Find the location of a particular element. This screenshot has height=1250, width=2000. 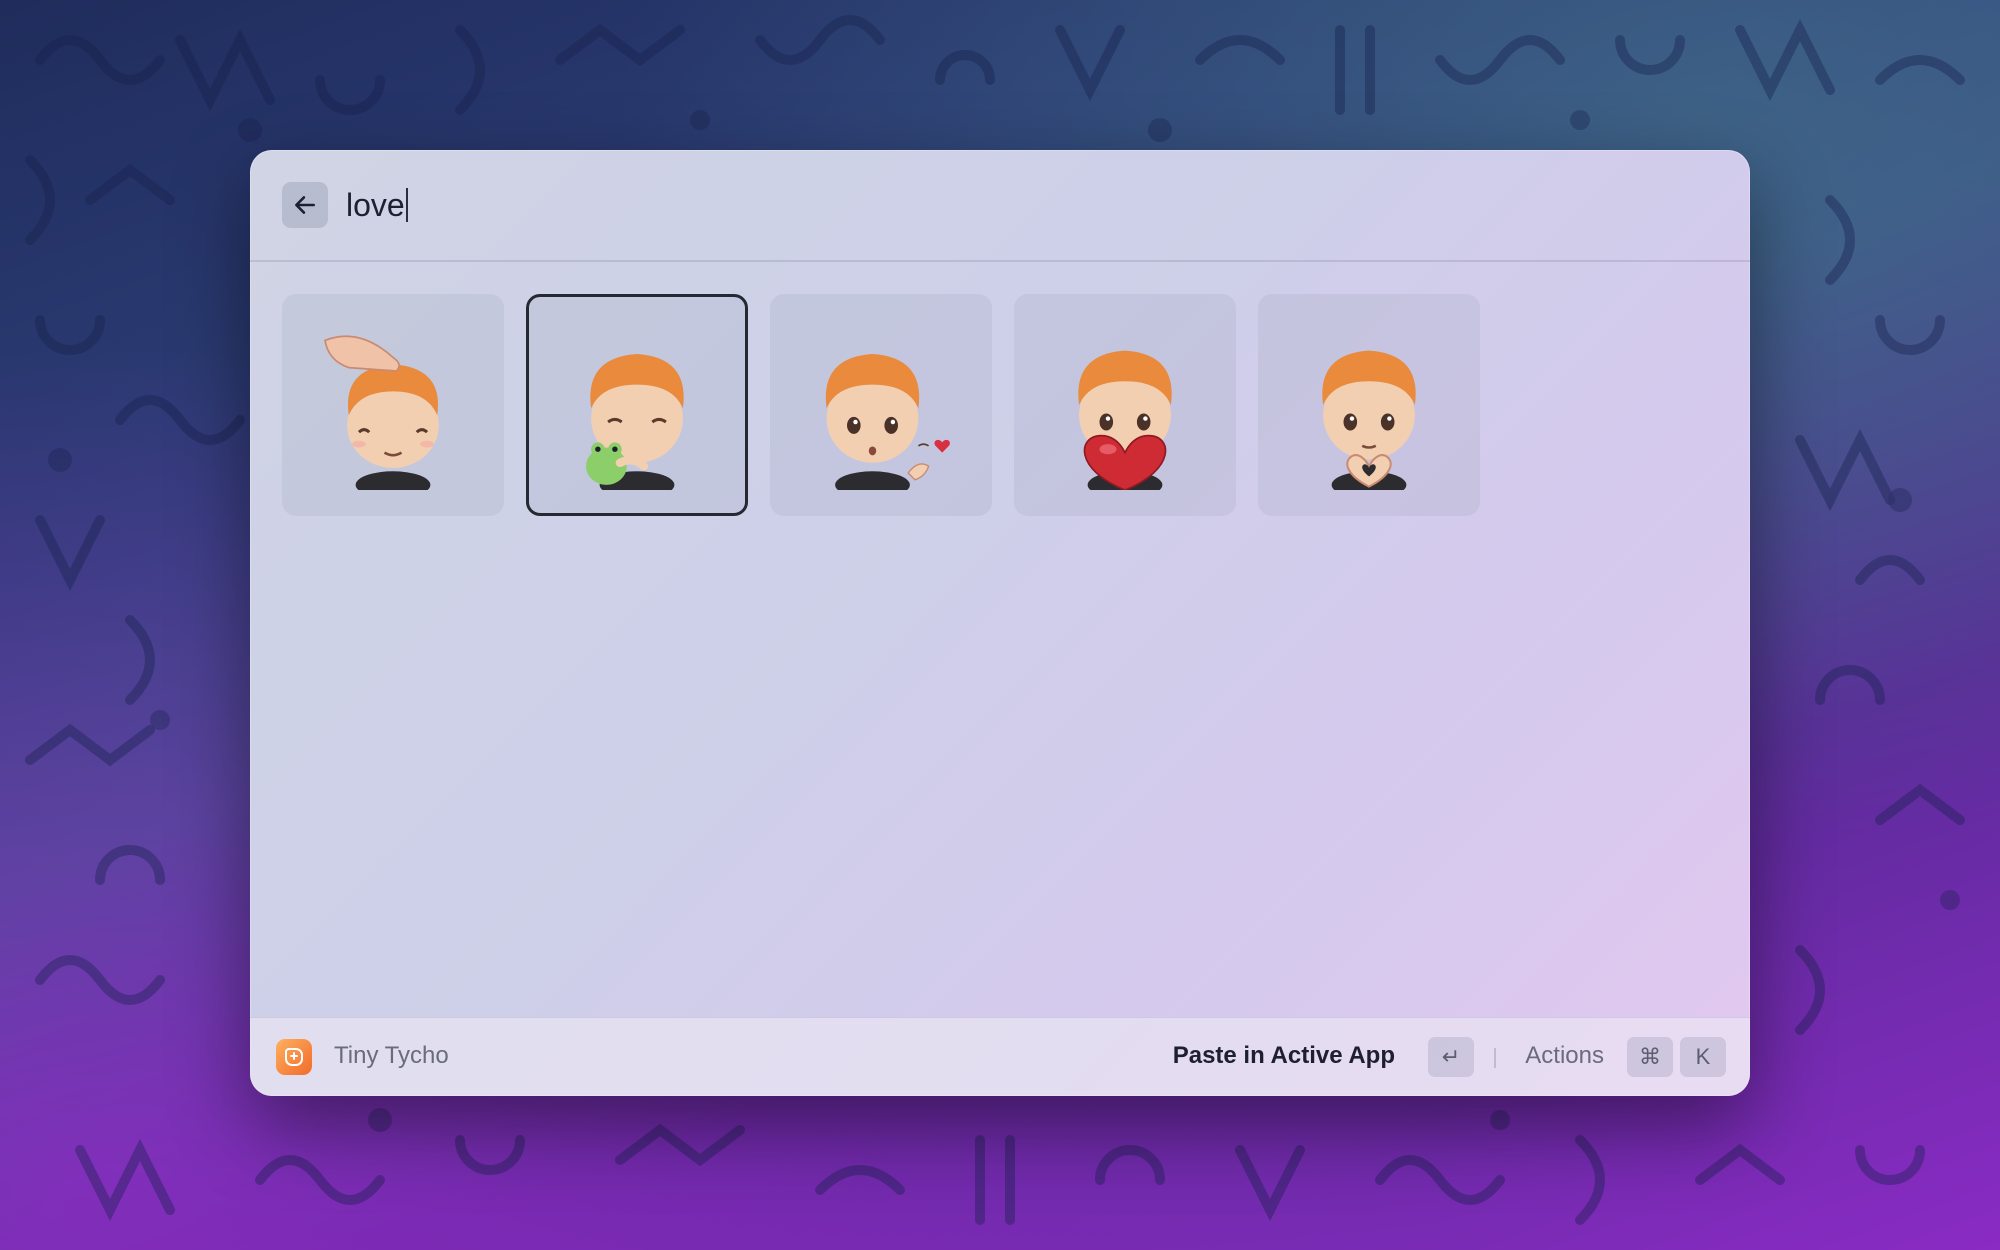

enter-key-hint: ↵ is located at coordinates (1451, 1057).